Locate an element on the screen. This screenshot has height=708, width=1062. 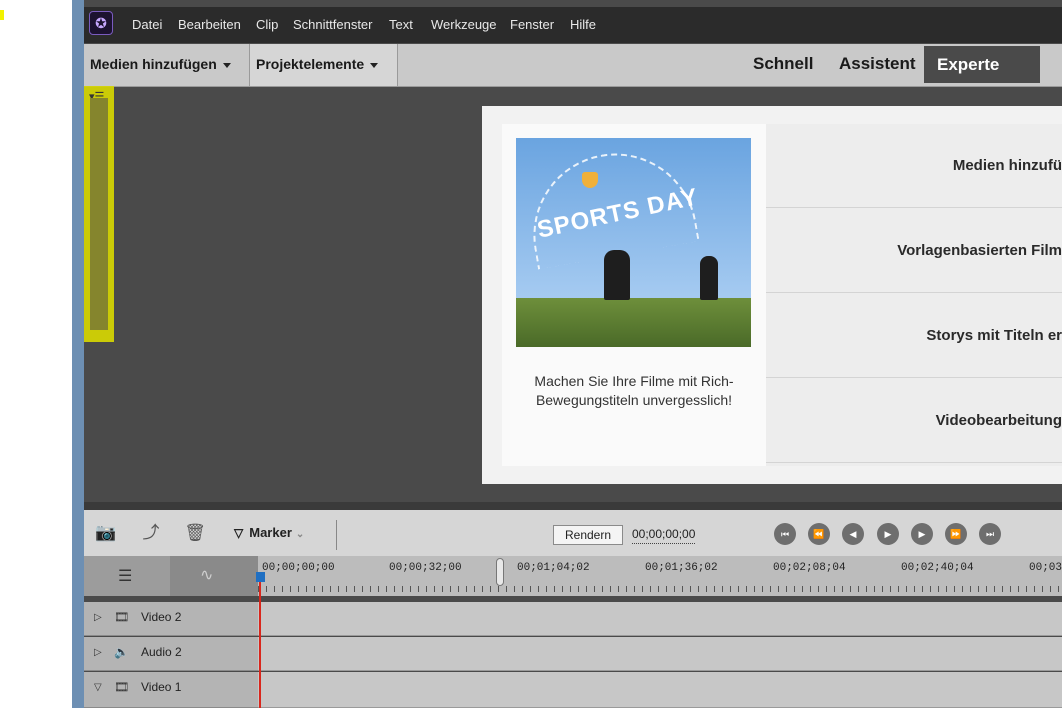
divider is located at coordinates (336, 535).